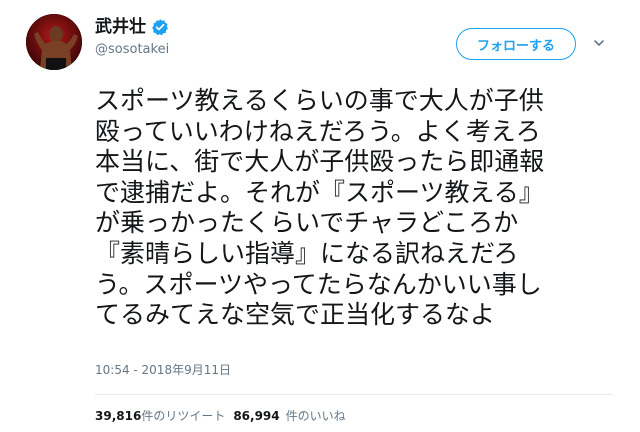 This screenshot has height=432, width=640. What do you see at coordinates (160, 27) in the screenshot?
I see `verified-badge-icon` at bounding box center [160, 27].